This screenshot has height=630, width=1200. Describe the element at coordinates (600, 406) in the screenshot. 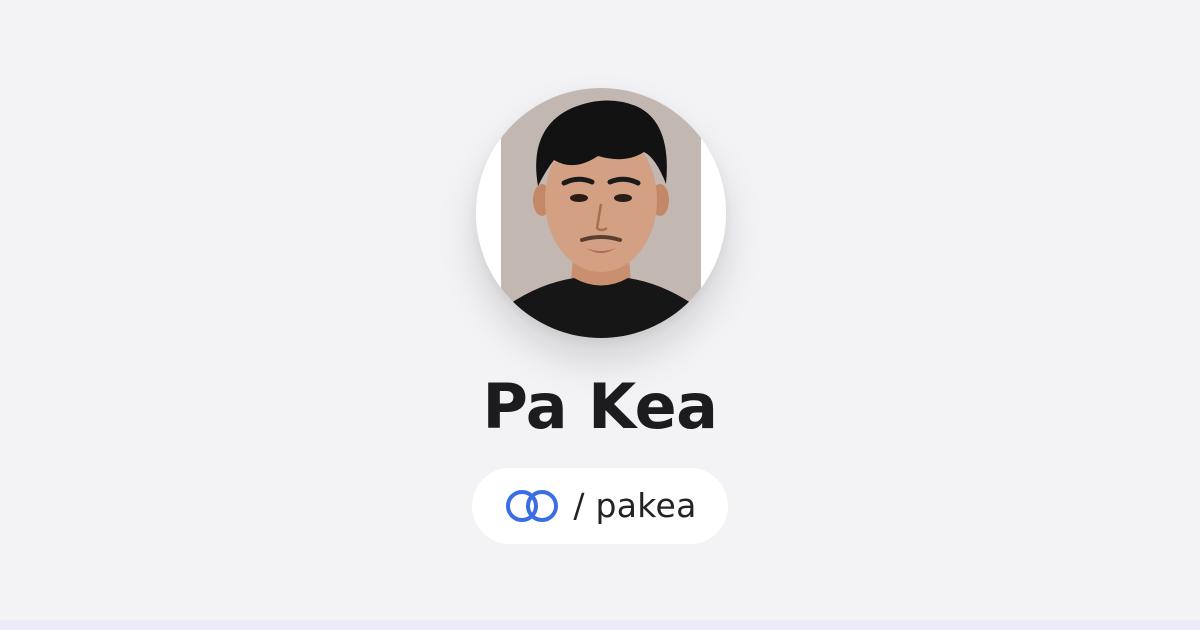

I see `profile-name: Pa Kea` at that location.